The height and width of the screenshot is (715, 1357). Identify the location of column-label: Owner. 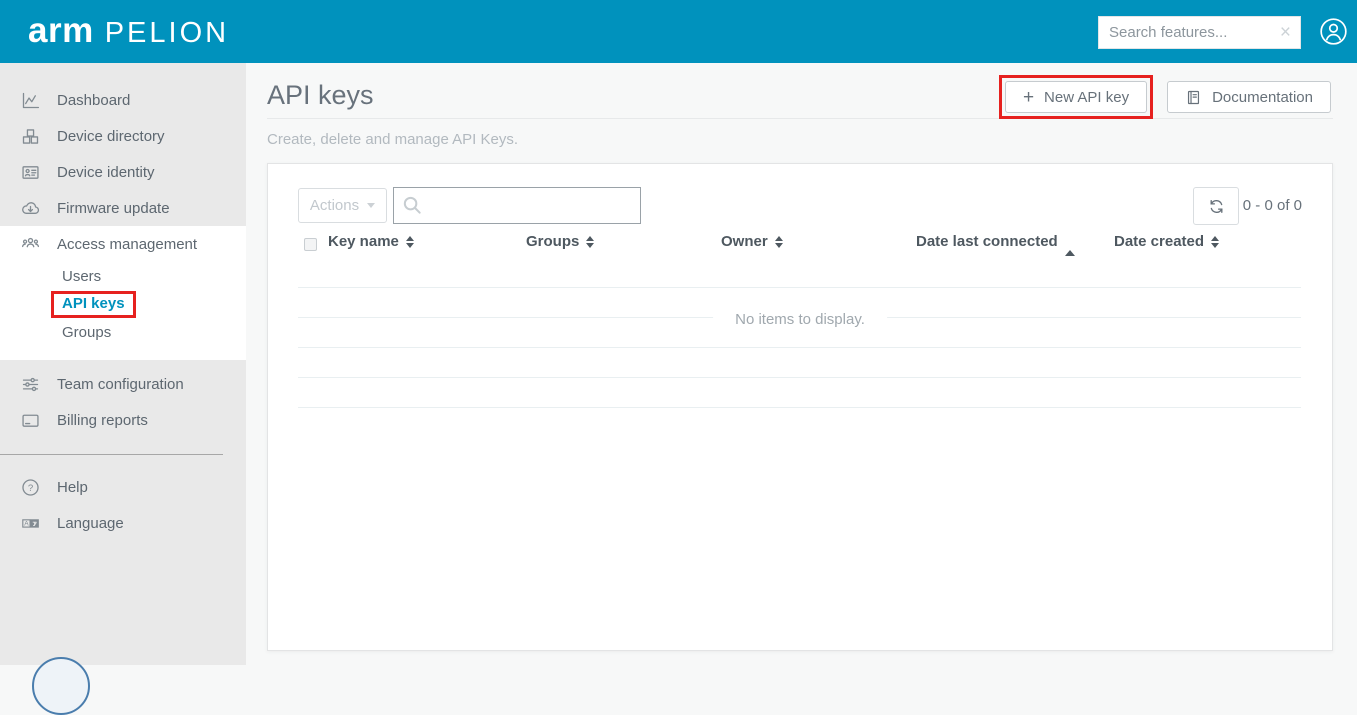
(744, 241).